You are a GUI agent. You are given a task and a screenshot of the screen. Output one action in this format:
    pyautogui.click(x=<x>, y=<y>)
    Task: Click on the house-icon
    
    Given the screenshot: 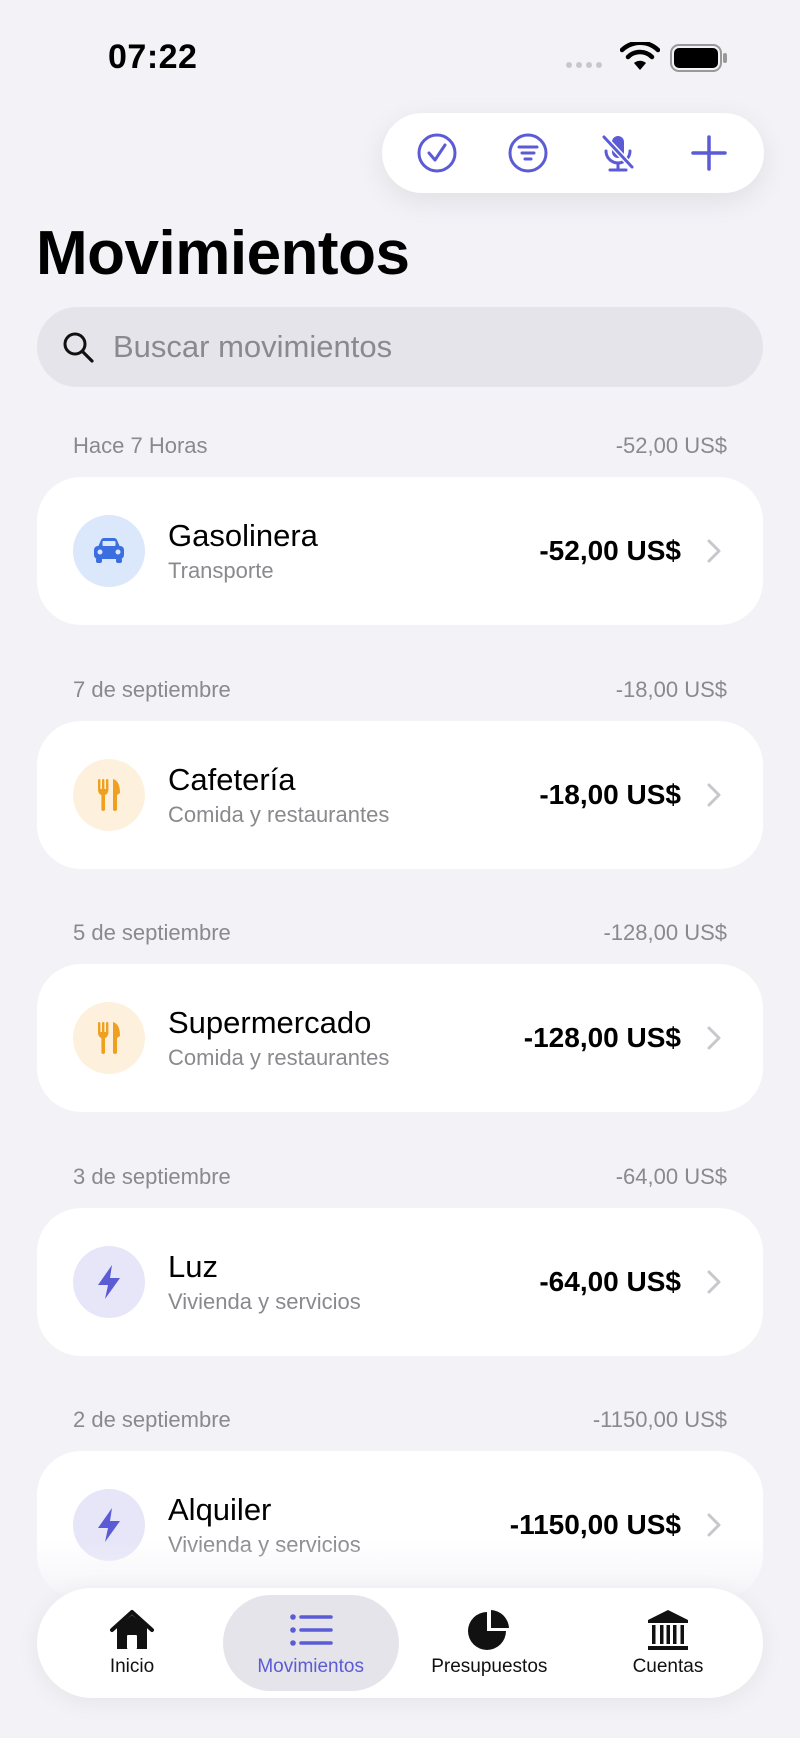 What is the action you would take?
    pyautogui.click(x=132, y=1629)
    